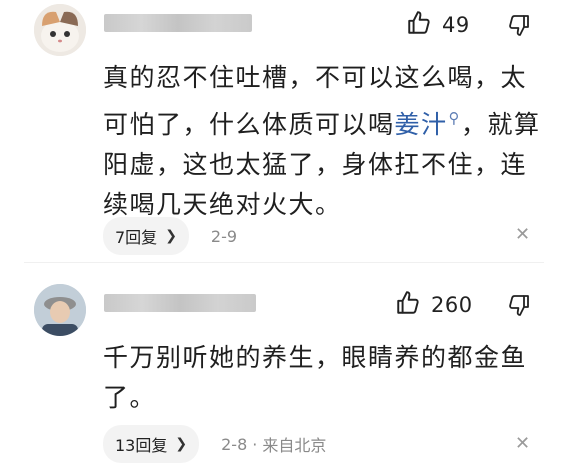 The image size is (568, 470). I want to click on comment-text: 千万别听她的养生，眼睛养的都金鱼了。, so click(323, 378).